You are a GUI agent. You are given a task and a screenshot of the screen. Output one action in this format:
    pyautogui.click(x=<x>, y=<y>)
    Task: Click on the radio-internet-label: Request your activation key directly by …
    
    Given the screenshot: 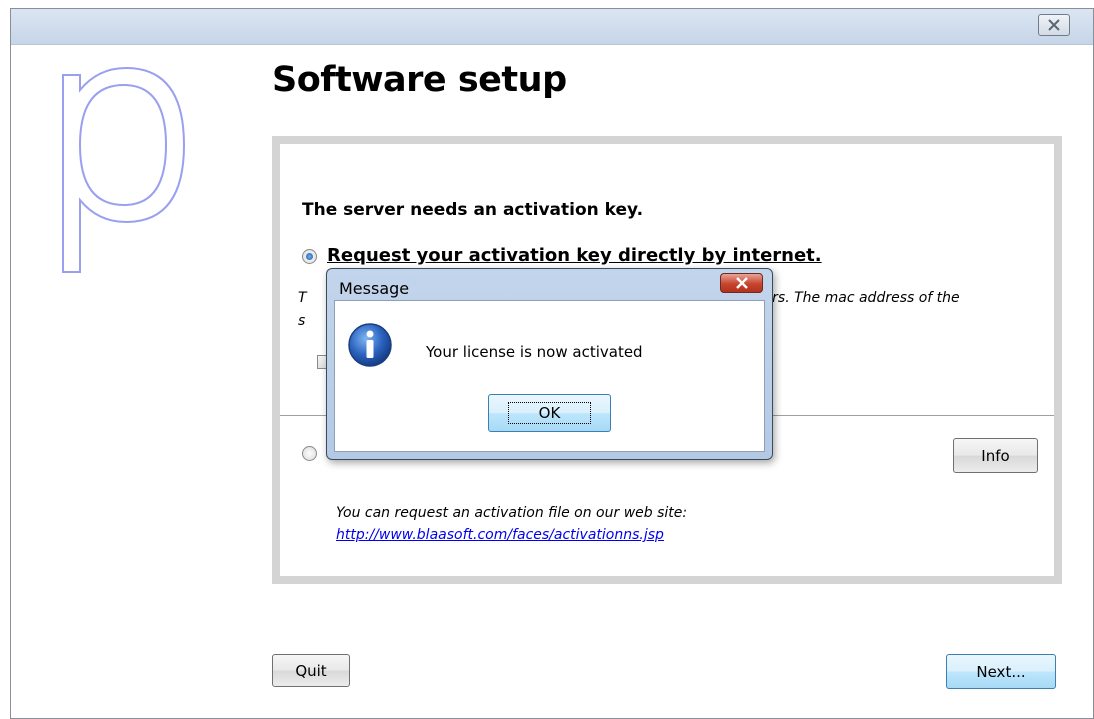 What is the action you would take?
    pyautogui.click(x=574, y=255)
    